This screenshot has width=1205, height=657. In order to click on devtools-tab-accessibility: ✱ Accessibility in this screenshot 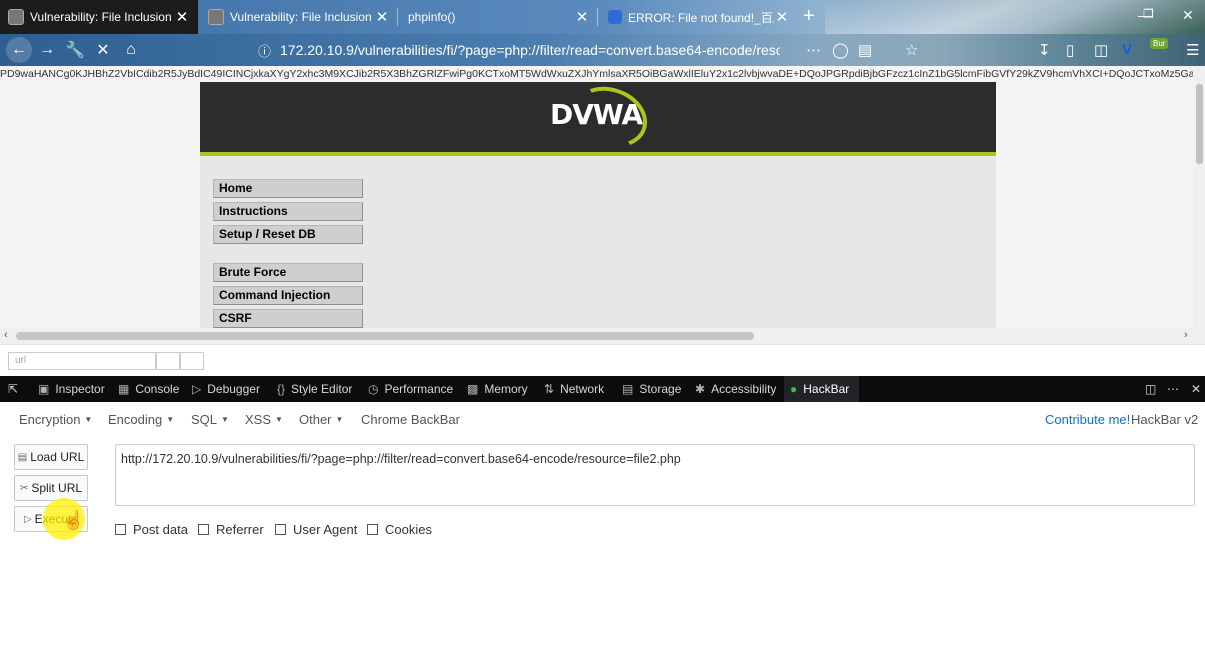, I will do `click(735, 389)`.